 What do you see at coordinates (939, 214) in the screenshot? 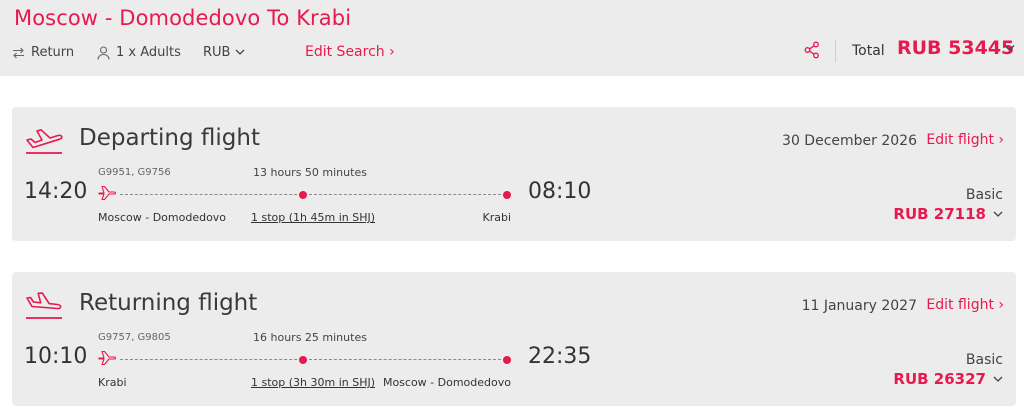
I see `fare-price: RUB 27118` at bounding box center [939, 214].